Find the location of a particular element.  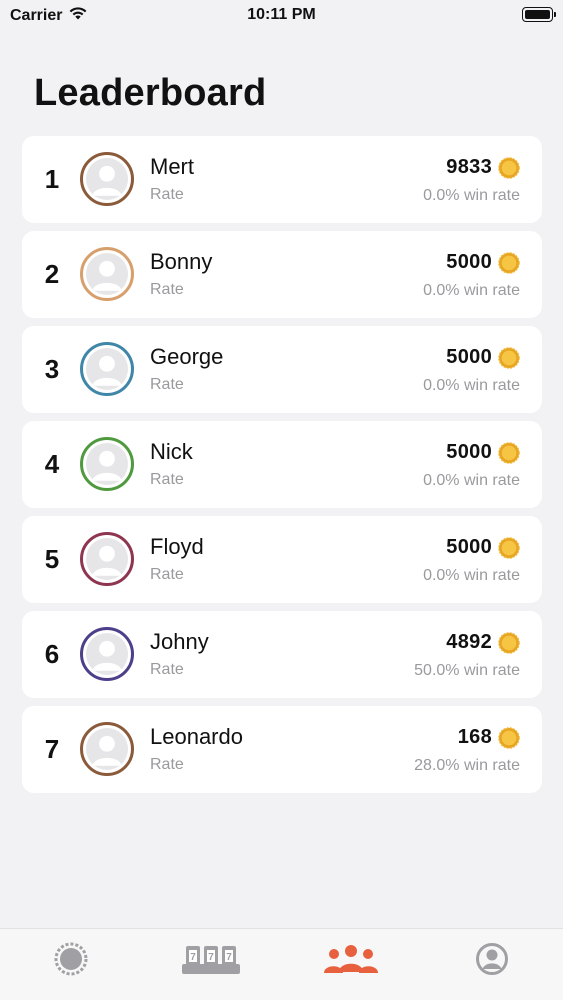

rank-number: 2 is located at coordinates (52, 274).